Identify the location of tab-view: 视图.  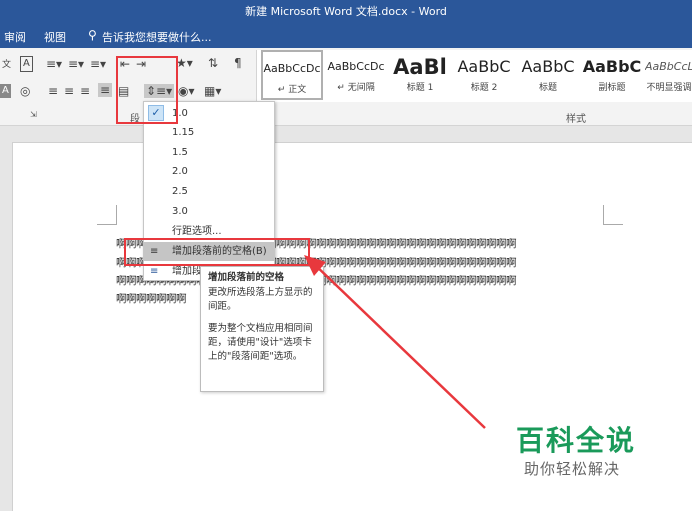
(55, 37).